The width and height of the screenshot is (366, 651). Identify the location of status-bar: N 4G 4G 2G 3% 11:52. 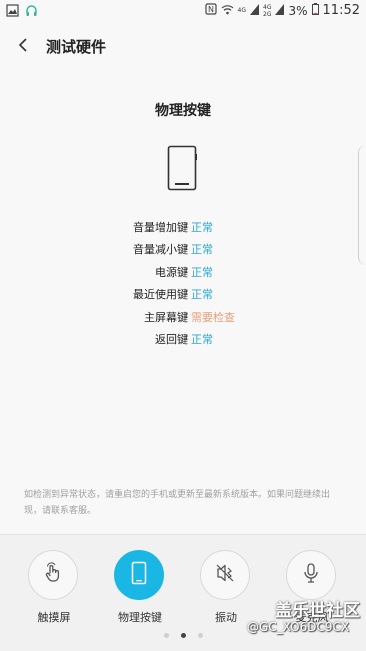
(183, 12).